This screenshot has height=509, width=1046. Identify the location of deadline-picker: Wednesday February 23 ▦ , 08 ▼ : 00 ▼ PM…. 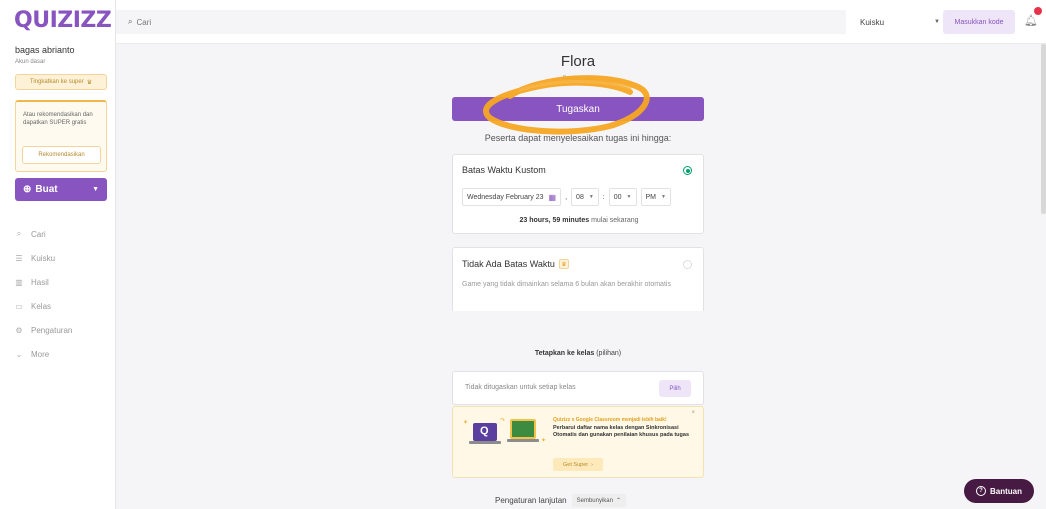
(566, 197).